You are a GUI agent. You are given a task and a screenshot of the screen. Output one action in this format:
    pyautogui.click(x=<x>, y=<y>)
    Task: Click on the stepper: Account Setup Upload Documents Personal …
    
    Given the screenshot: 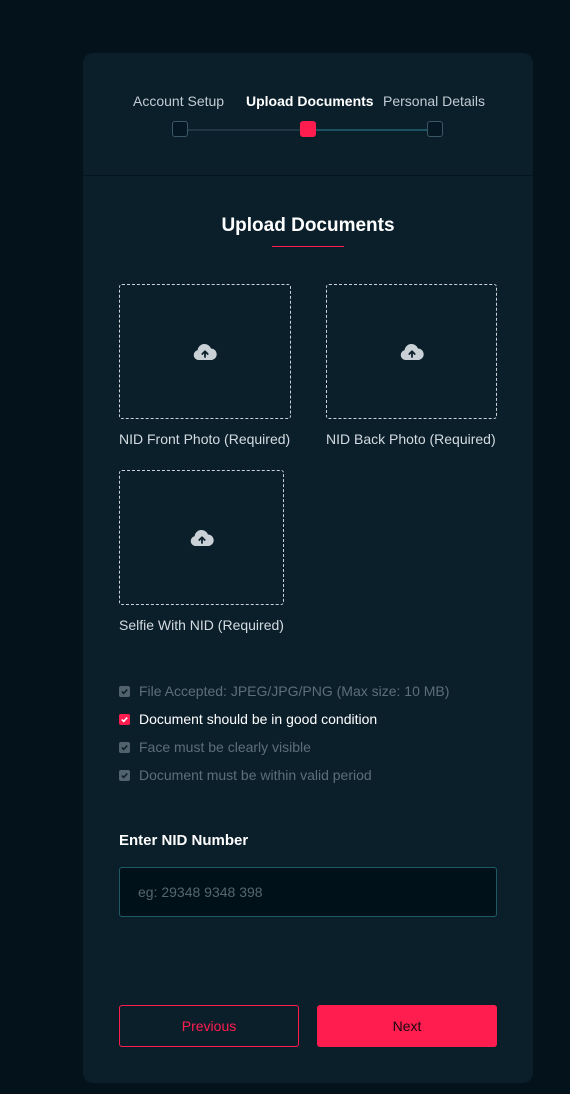 What is the action you would take?
    pyautogui.click(x=308, y=102)
    